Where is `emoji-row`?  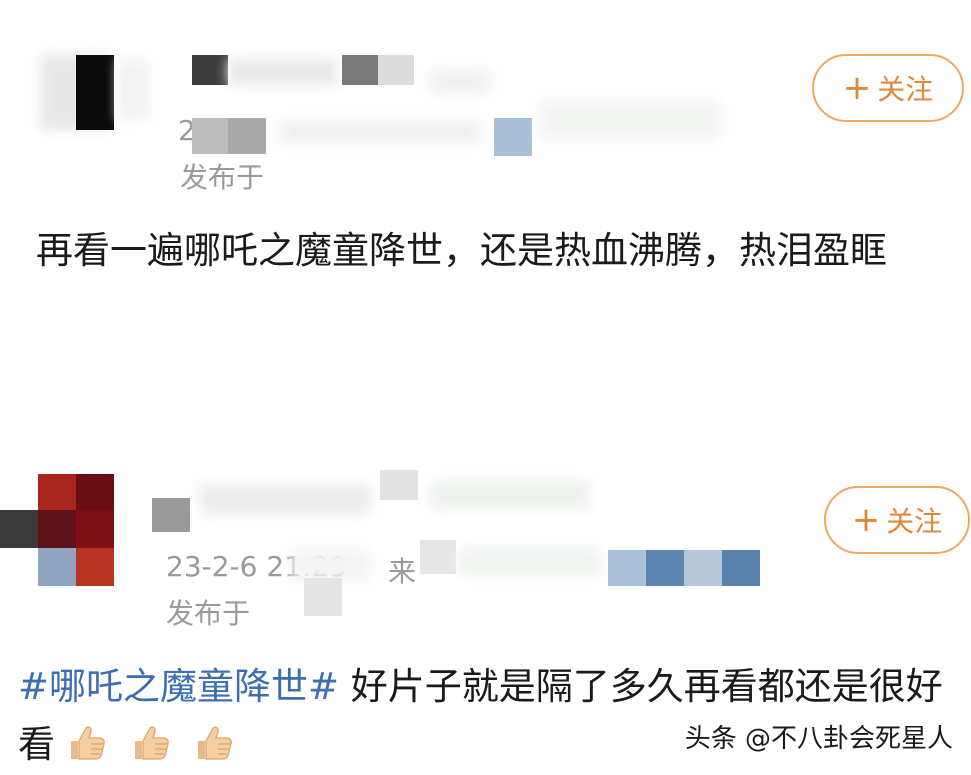
emoji-row is located at coordinates (157, 744).